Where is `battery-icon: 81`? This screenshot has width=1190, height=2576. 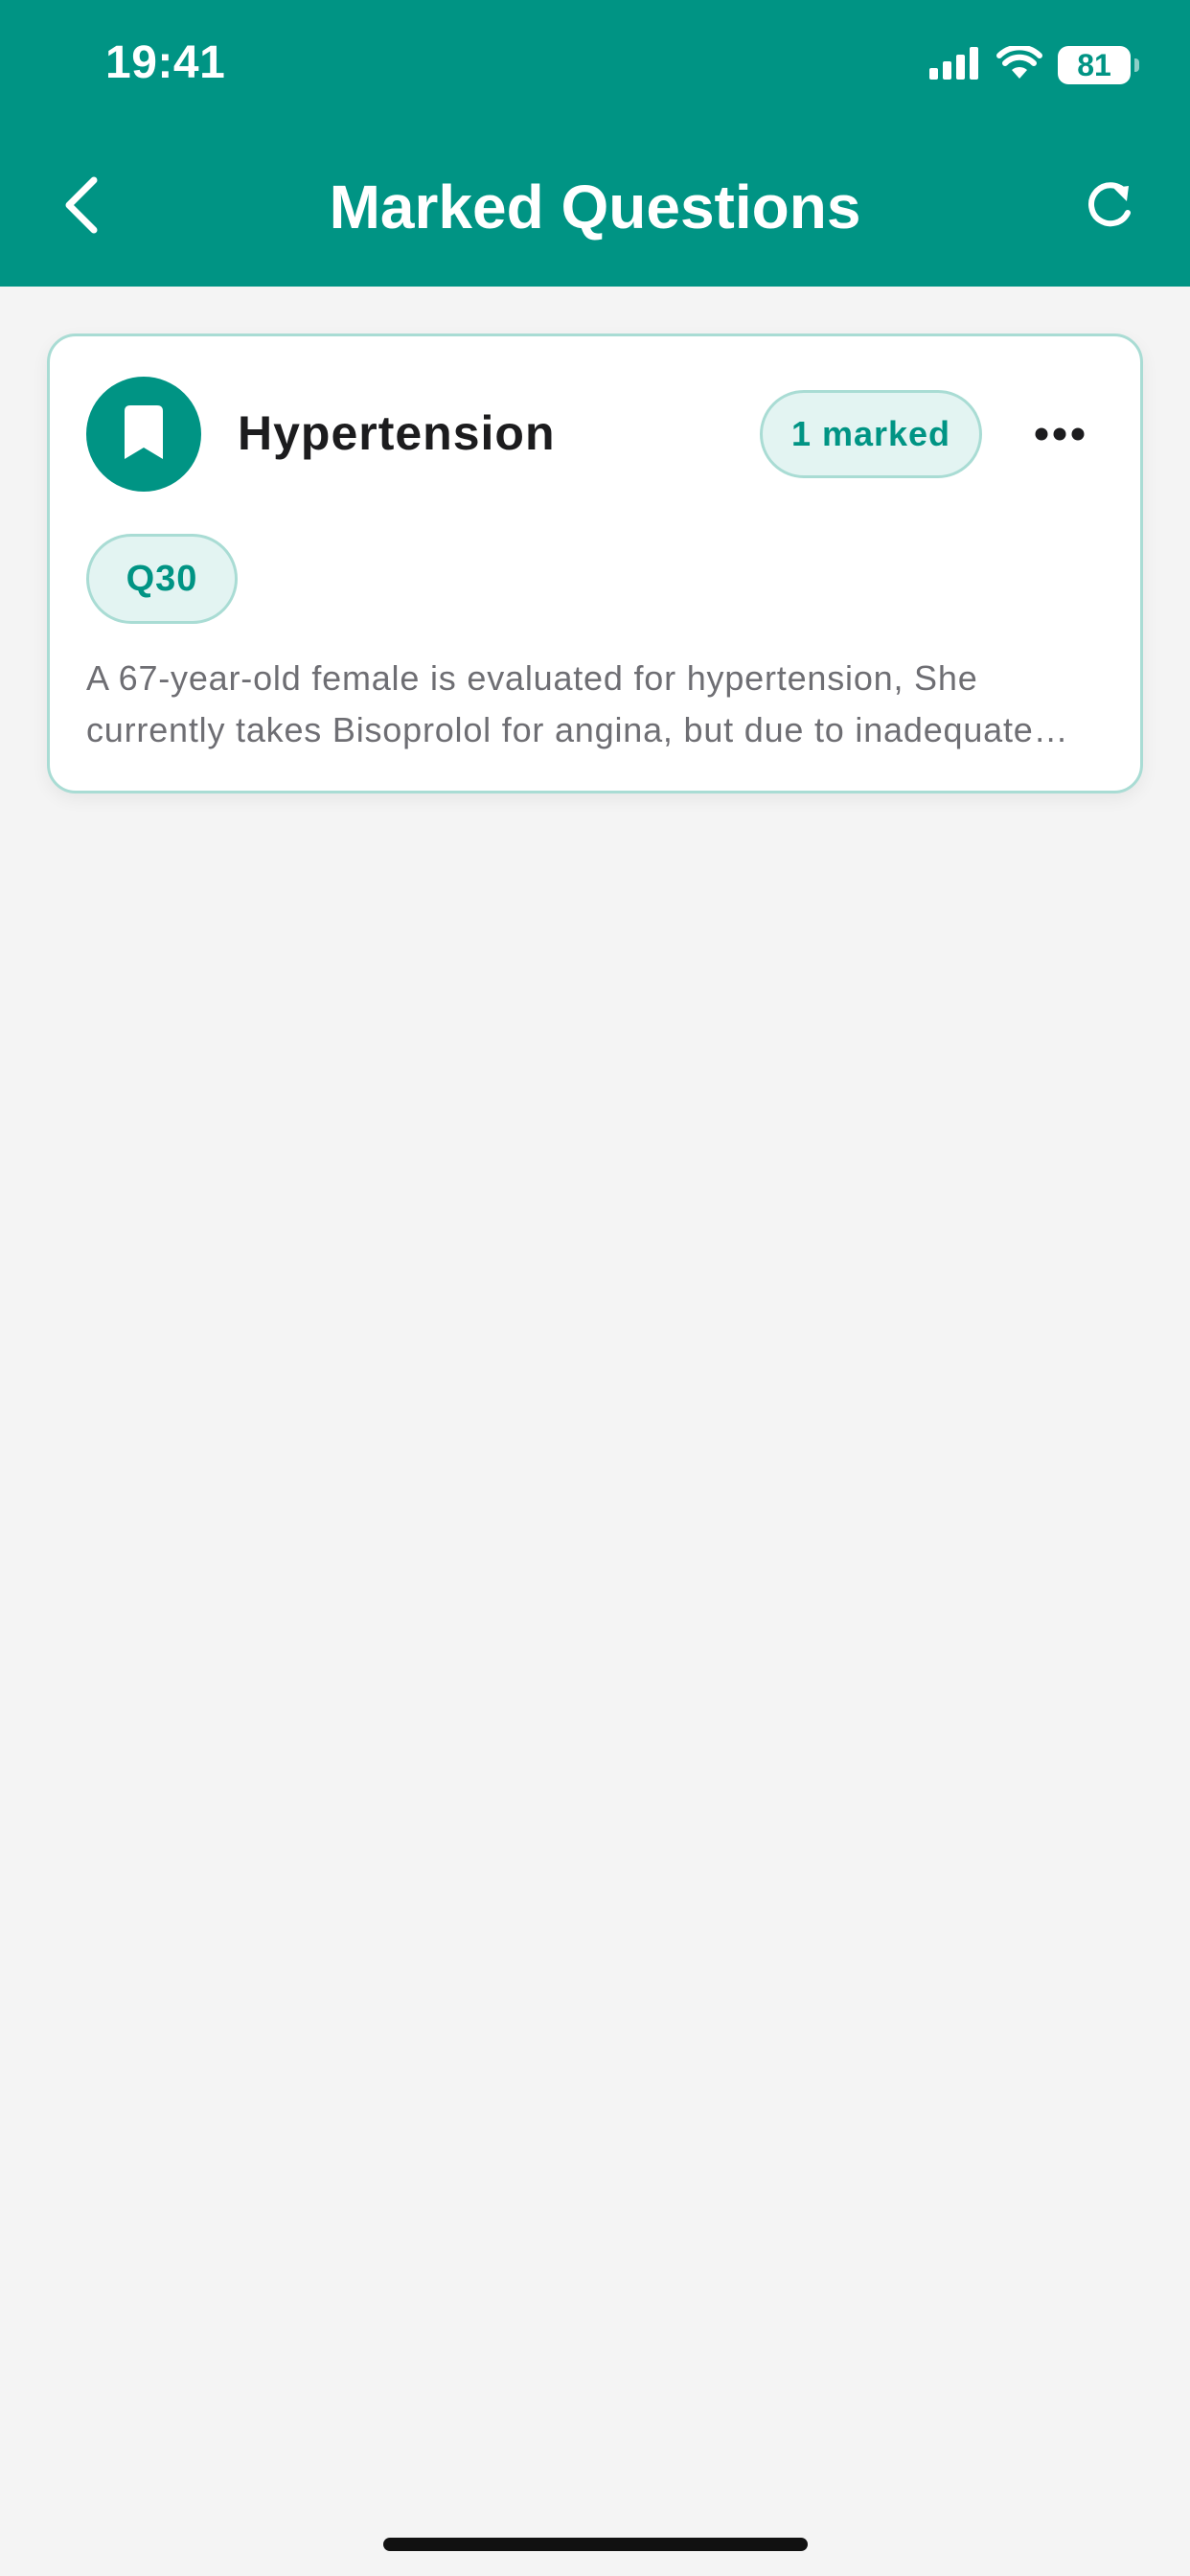
battery-icon: 81 is located at coordinates (1099, 65).